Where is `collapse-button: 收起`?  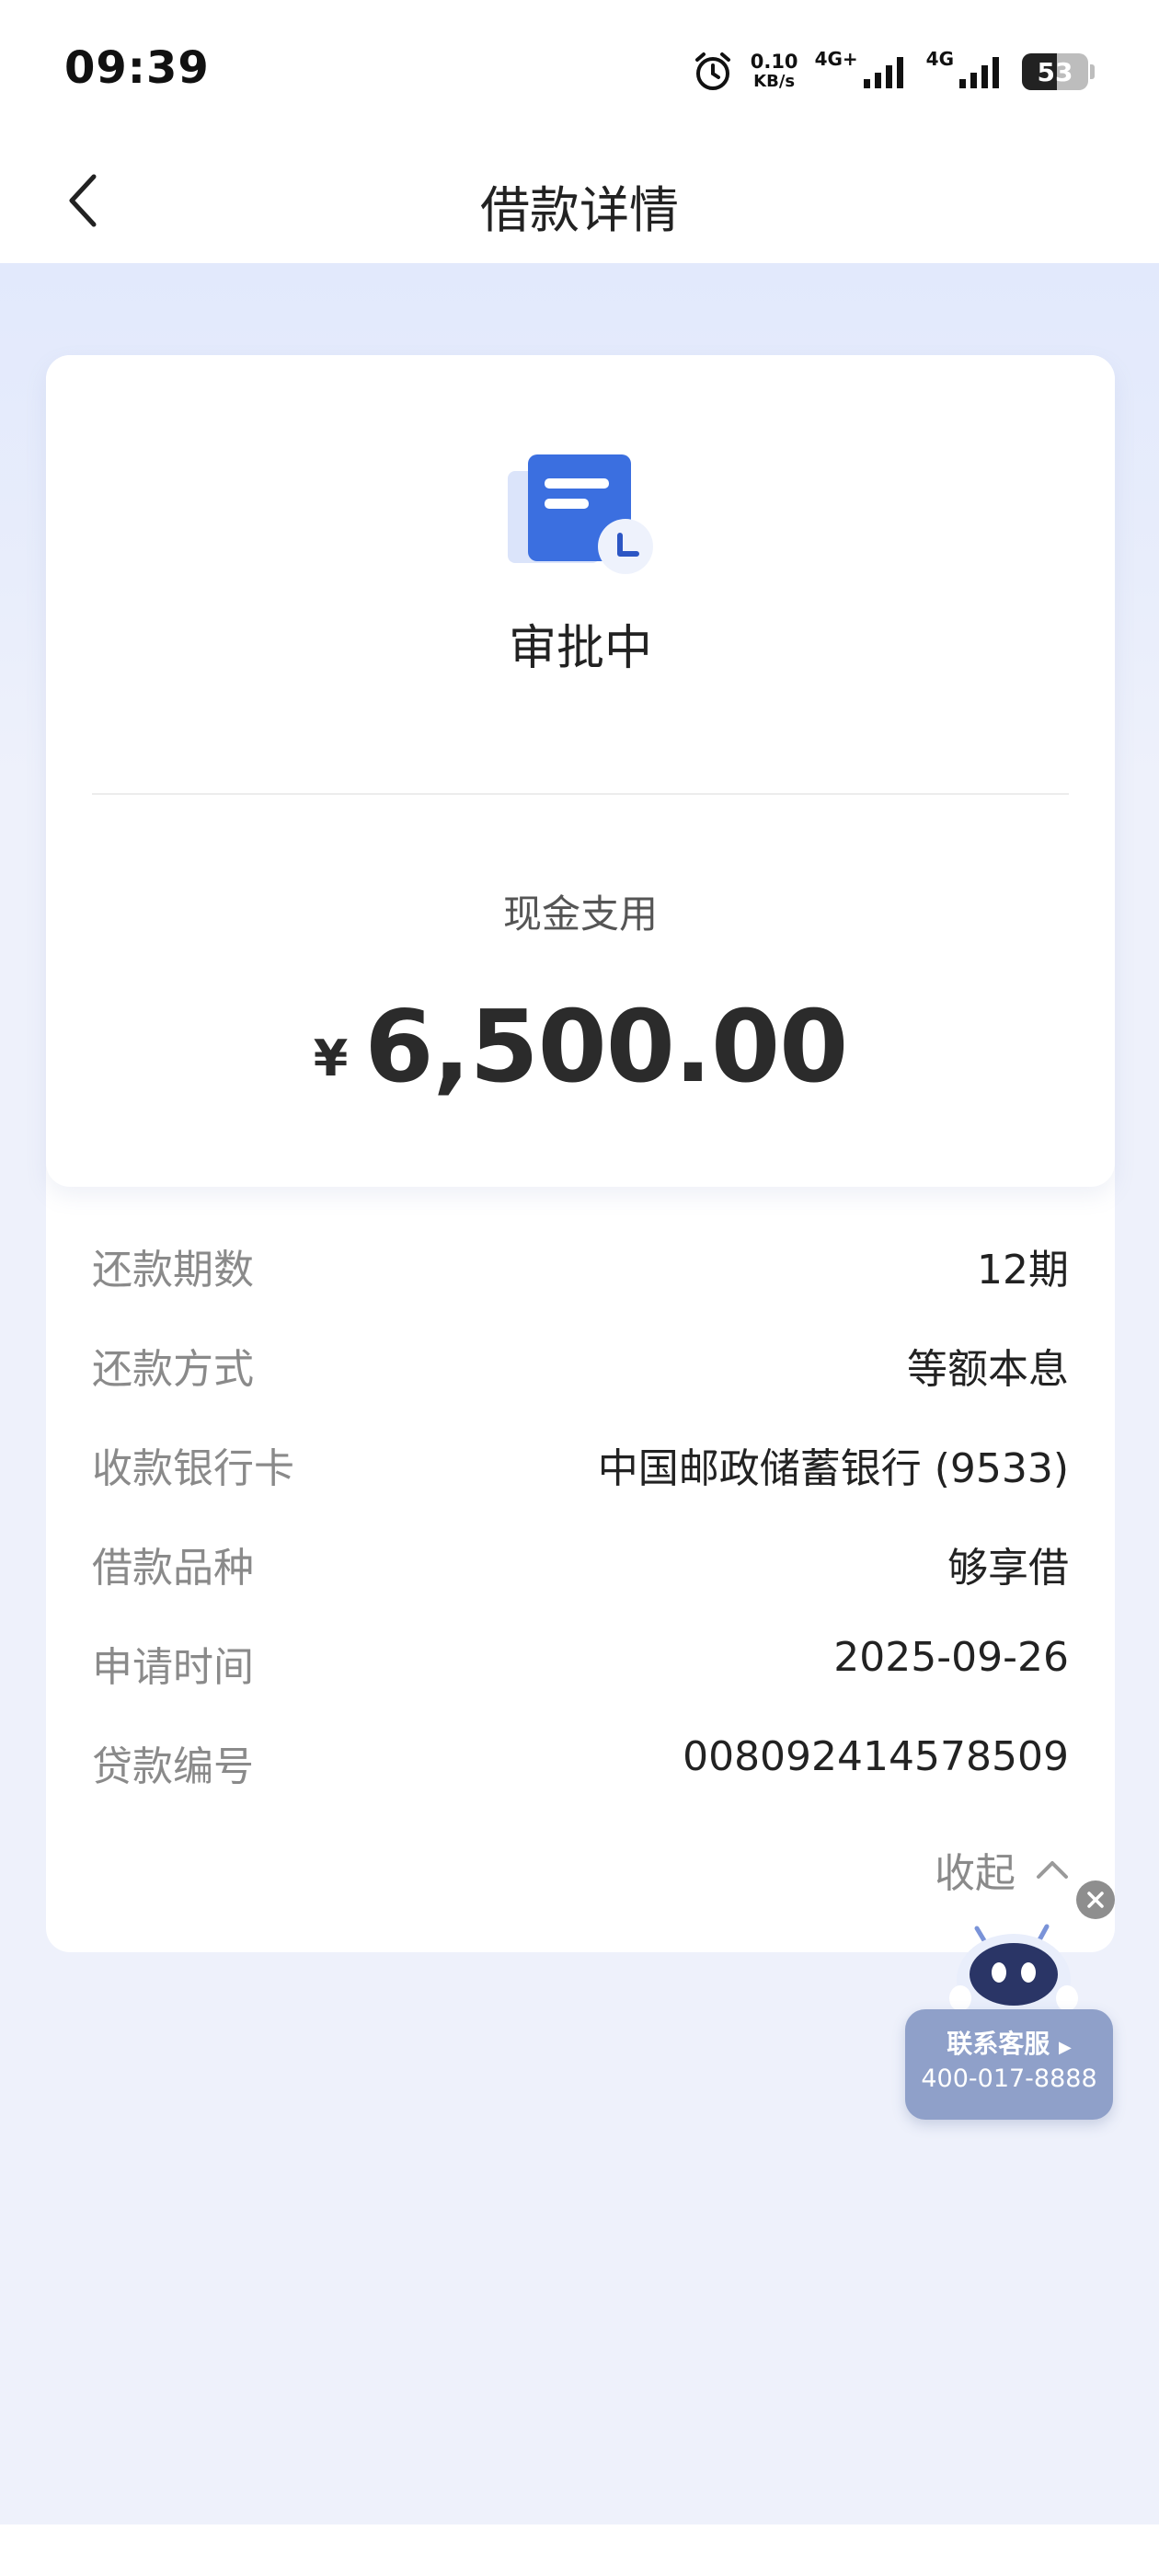 collapse-button: 收起 is located at coordinates (1002, 1869).